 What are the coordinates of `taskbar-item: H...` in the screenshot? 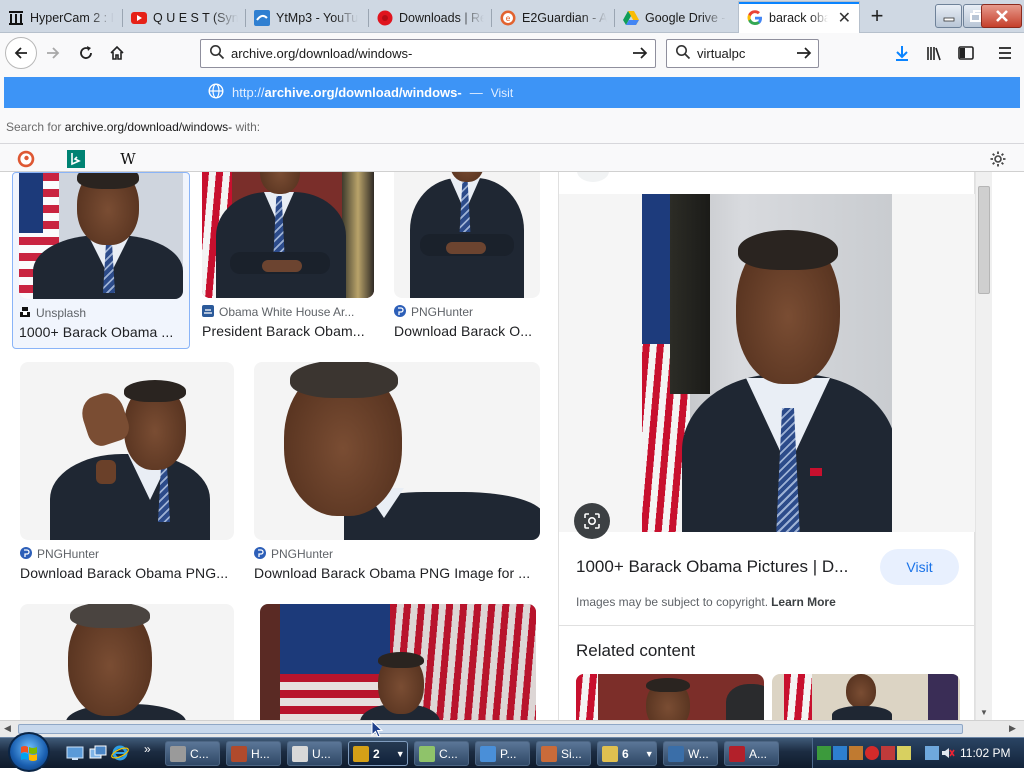 It's located at (253, 753).